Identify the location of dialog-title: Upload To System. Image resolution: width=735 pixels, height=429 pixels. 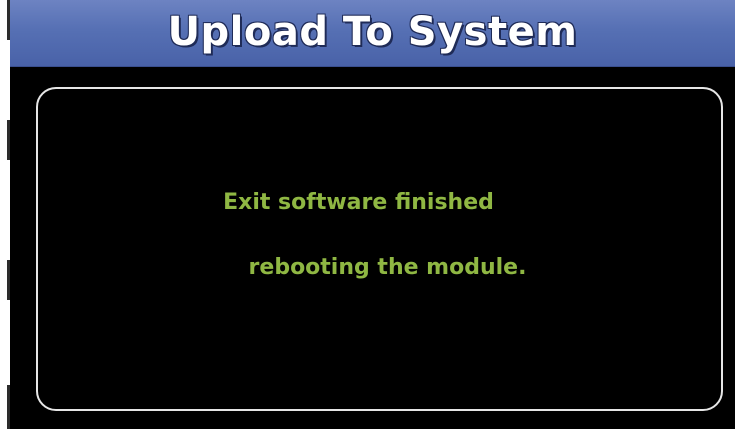
(372, 32).